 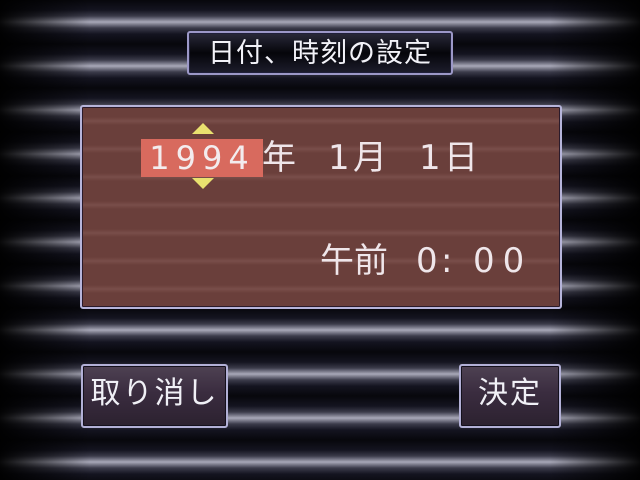 I want to click on confirm-button: 決定, so click(x=510, y=396).